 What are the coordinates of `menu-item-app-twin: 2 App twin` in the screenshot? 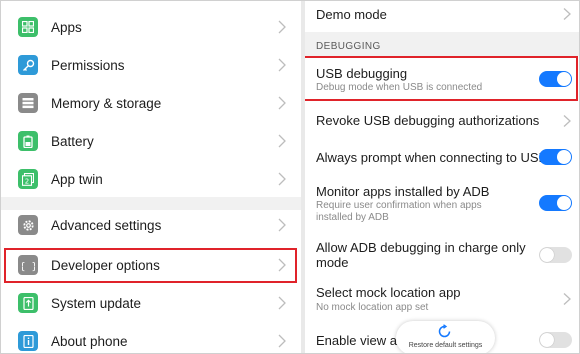 It's located at (151, 179).